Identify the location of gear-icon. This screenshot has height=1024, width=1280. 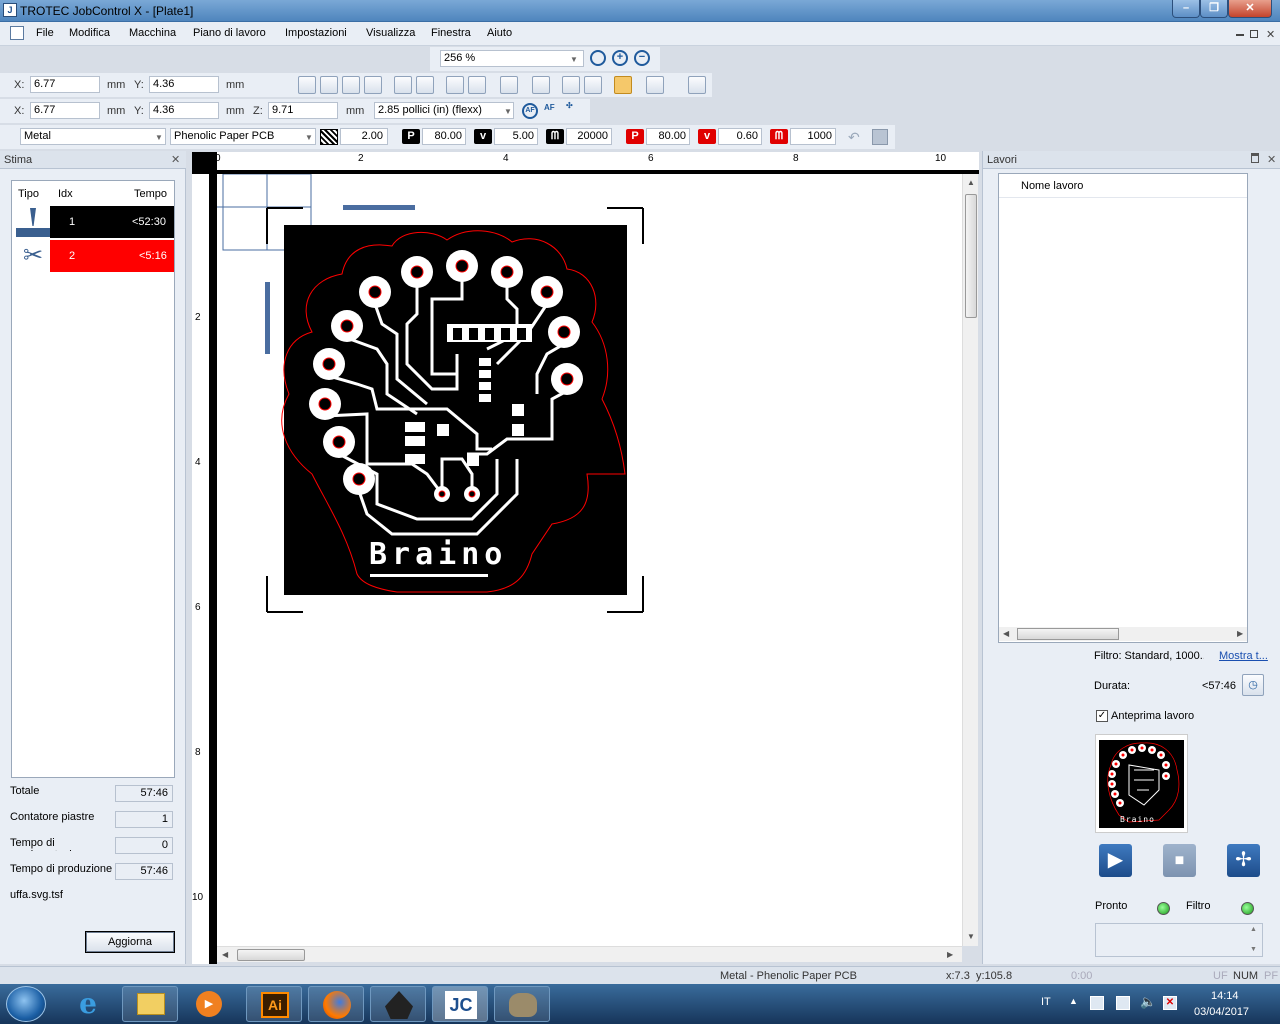
(655, 85).